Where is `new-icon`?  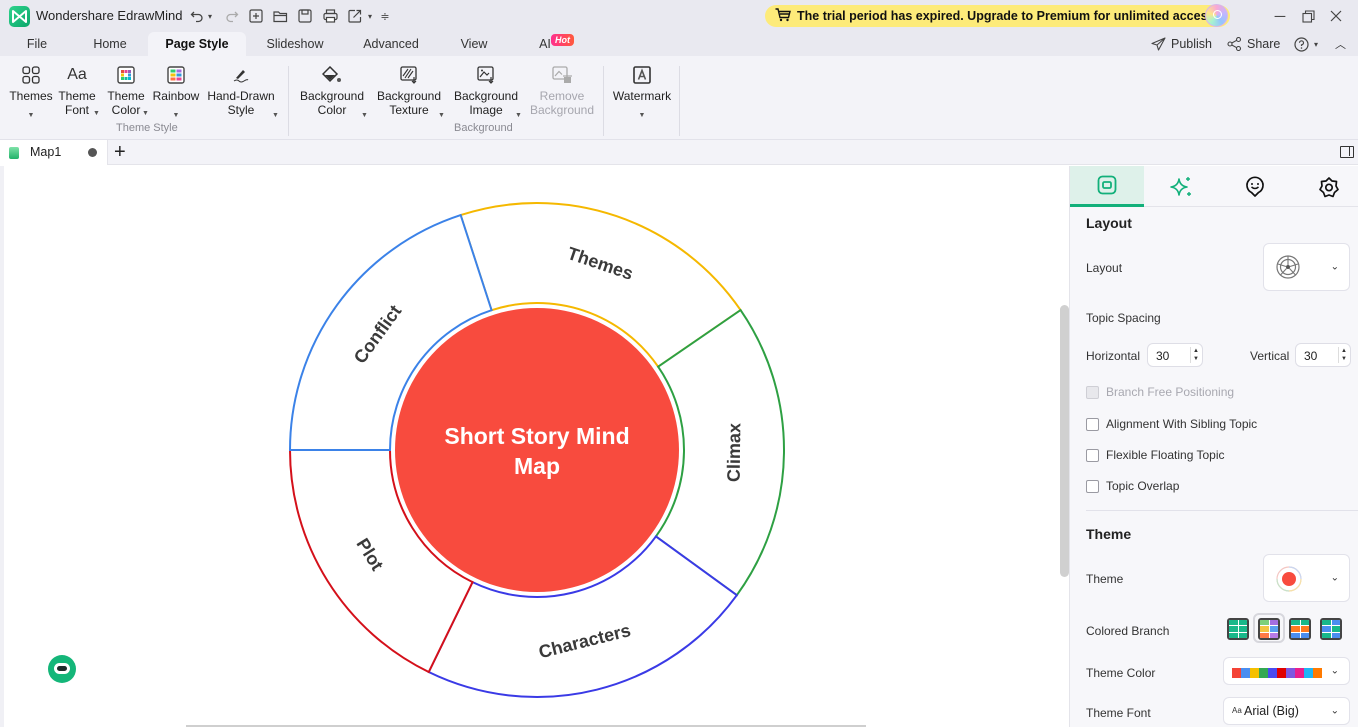 new-icon is located at coordinates (256, 16).